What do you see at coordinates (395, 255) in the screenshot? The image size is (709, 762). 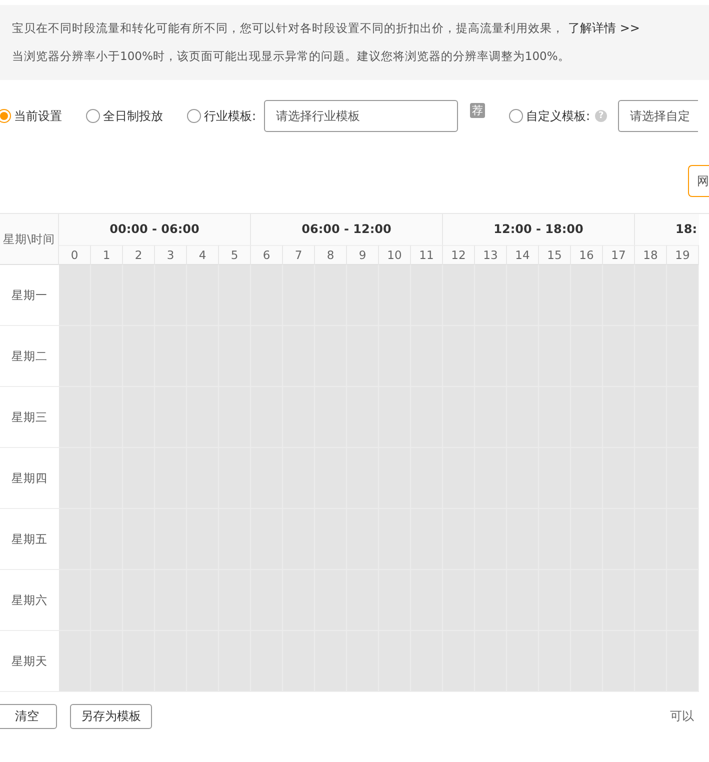 I see `hour-header: 10` at bounding box center [395, 255].